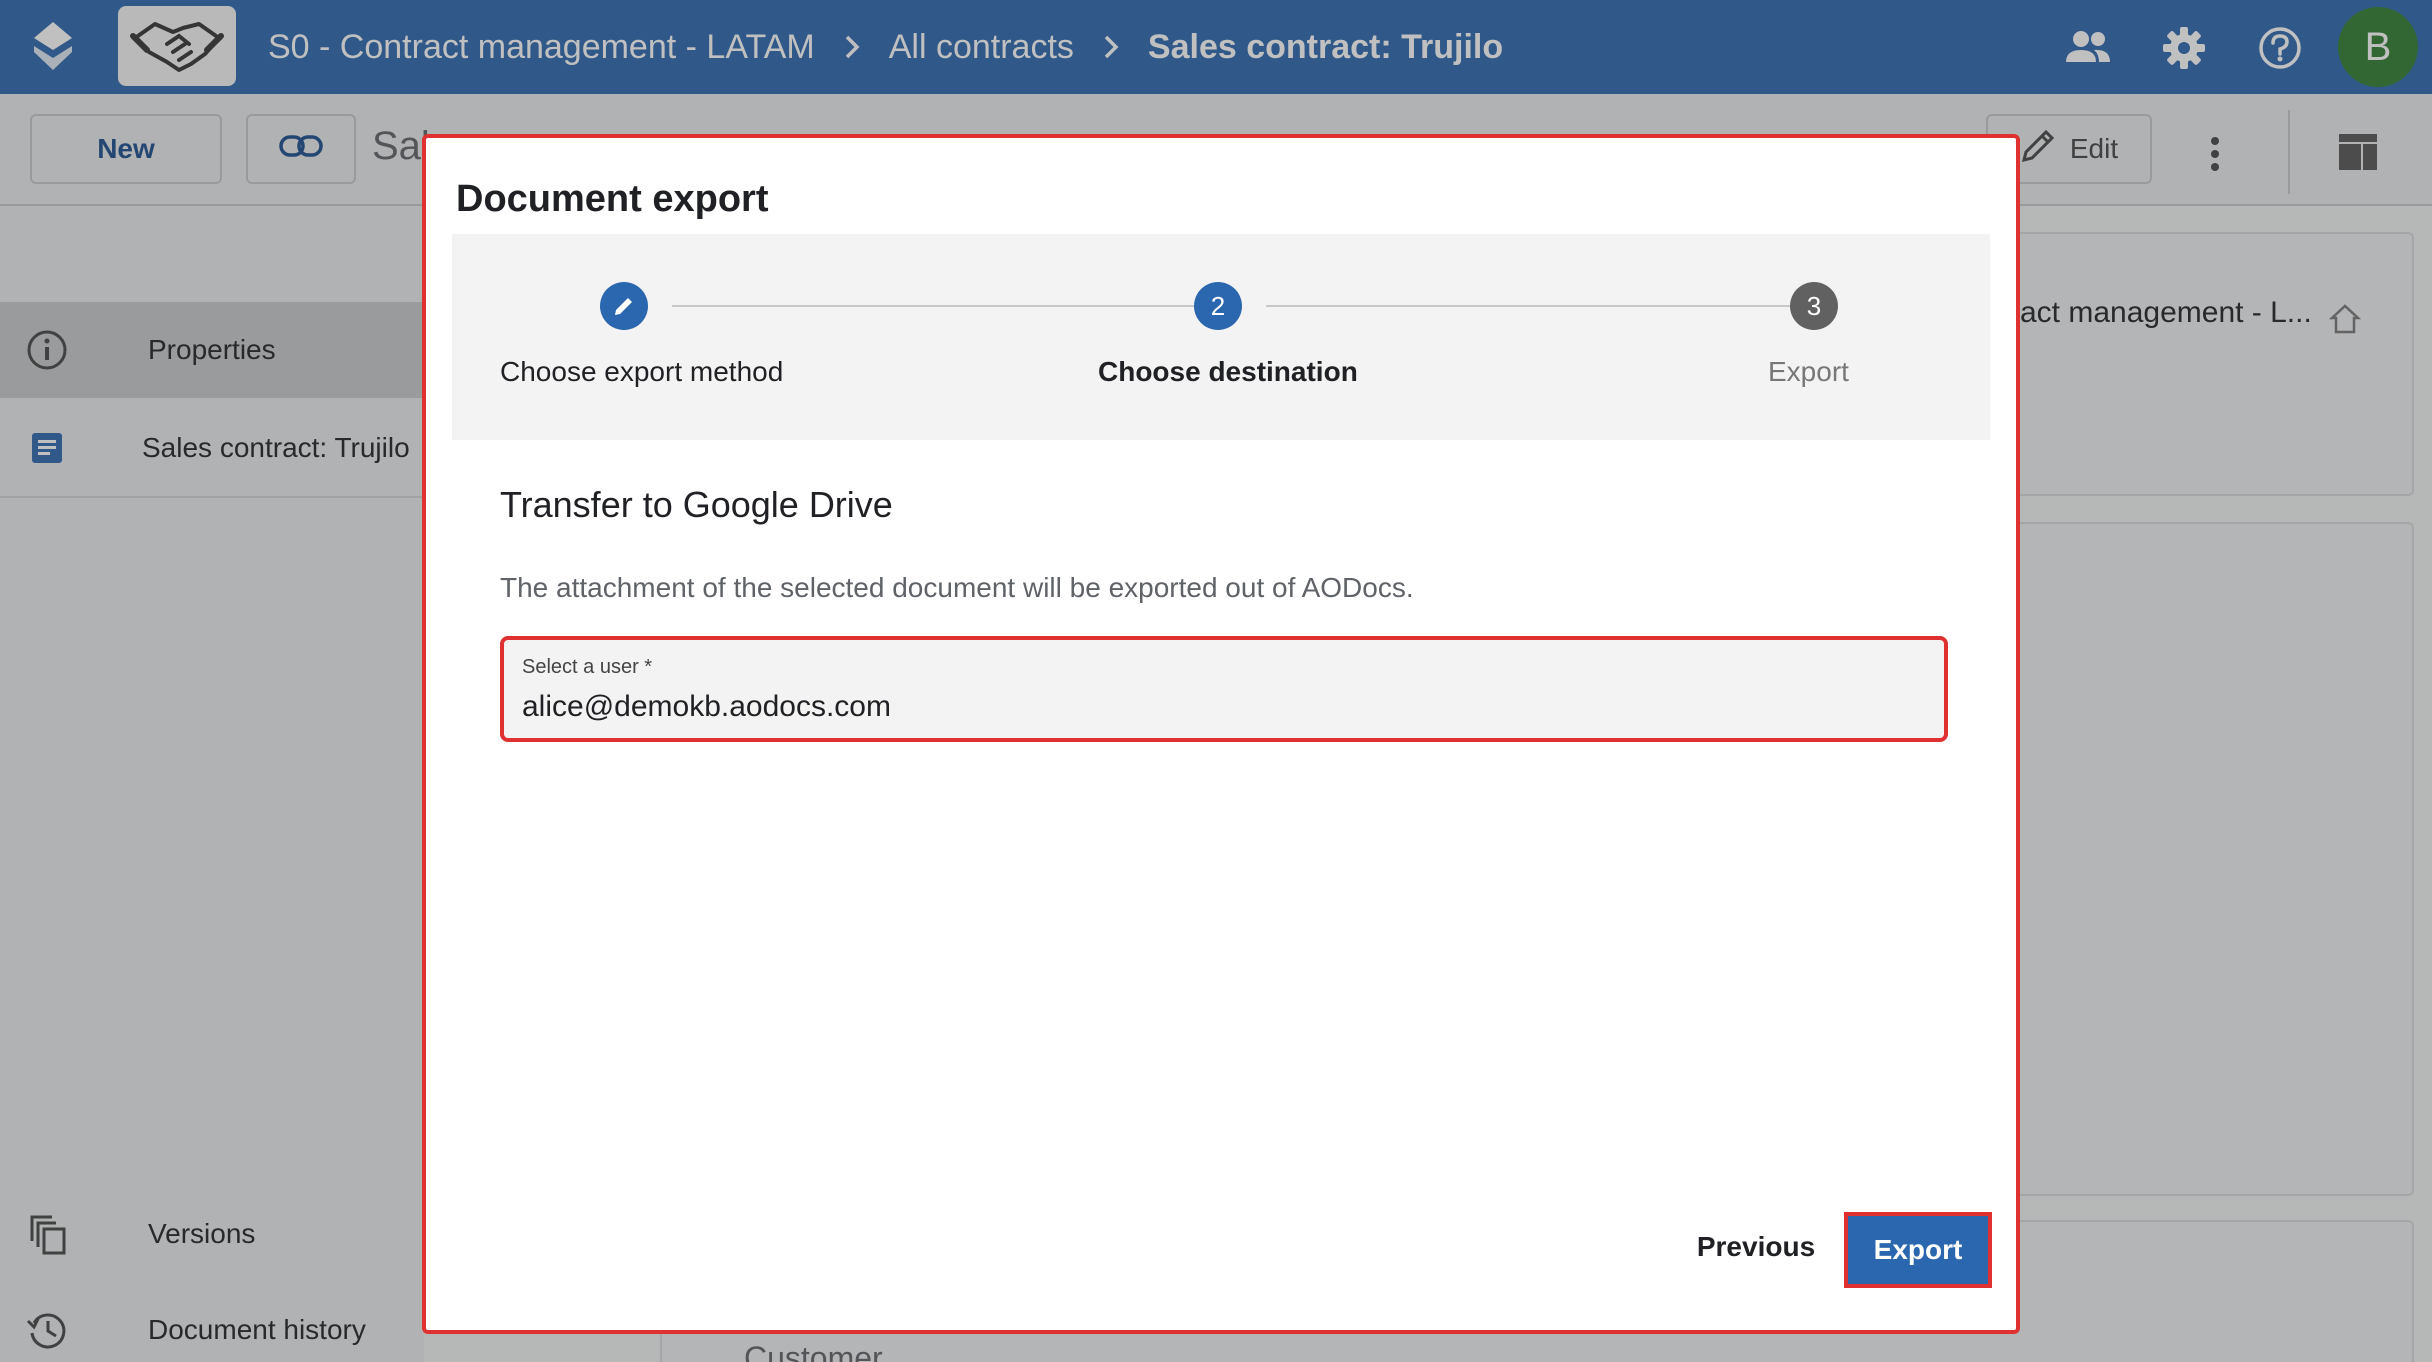  I want to click on step-1-label: Choose export method, so click(642, 371).